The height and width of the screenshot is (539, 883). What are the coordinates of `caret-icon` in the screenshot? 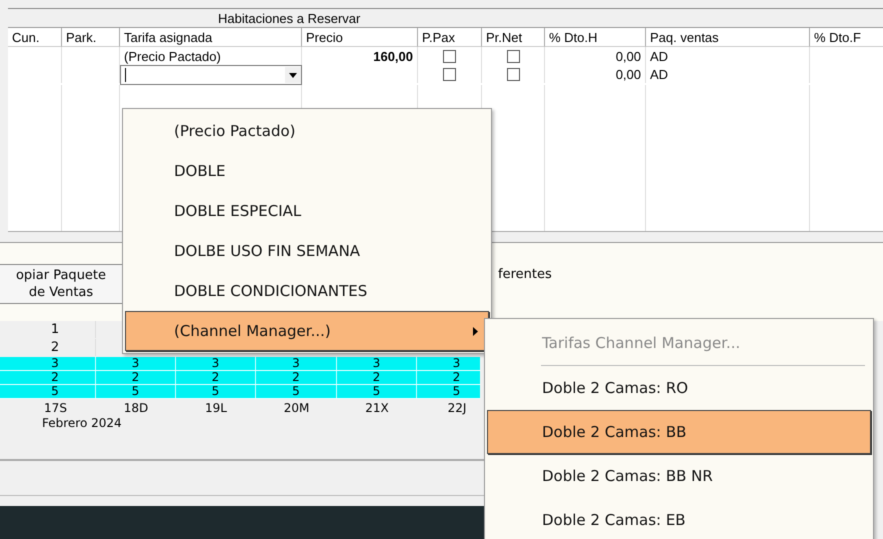 It's located at (293, 75).